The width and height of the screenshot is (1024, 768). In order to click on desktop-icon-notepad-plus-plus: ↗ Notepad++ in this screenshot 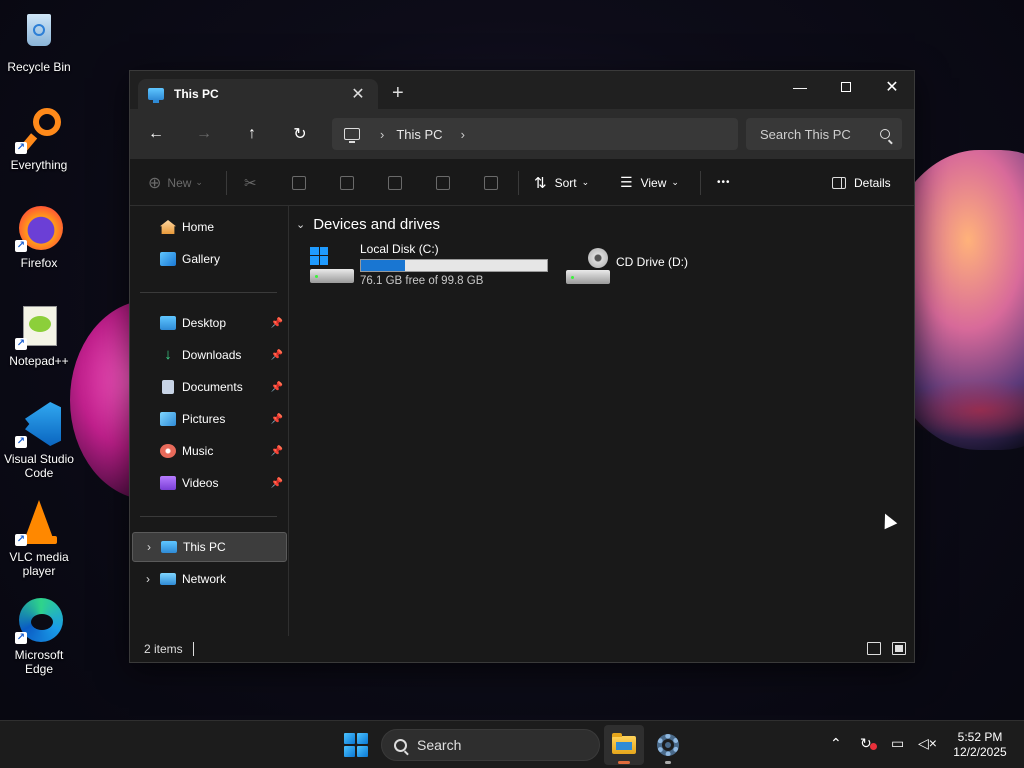, I will do `click(39, 335)`.